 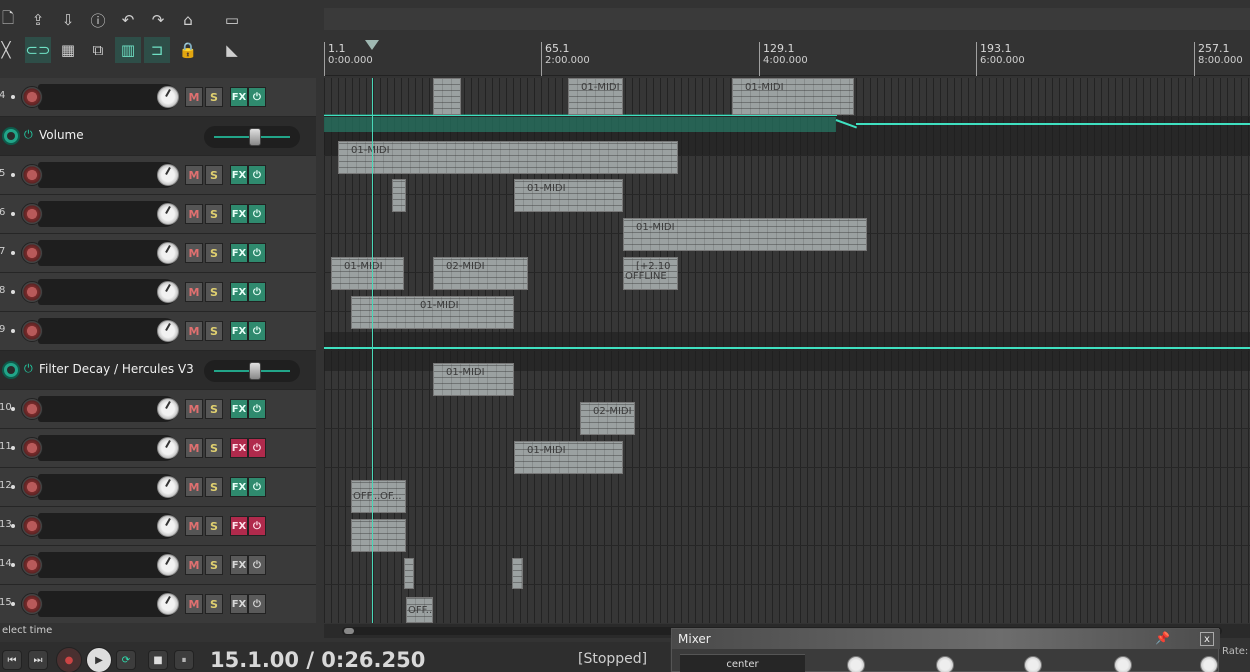 I want to click on record-button: ●, so click(x=69, y=659).